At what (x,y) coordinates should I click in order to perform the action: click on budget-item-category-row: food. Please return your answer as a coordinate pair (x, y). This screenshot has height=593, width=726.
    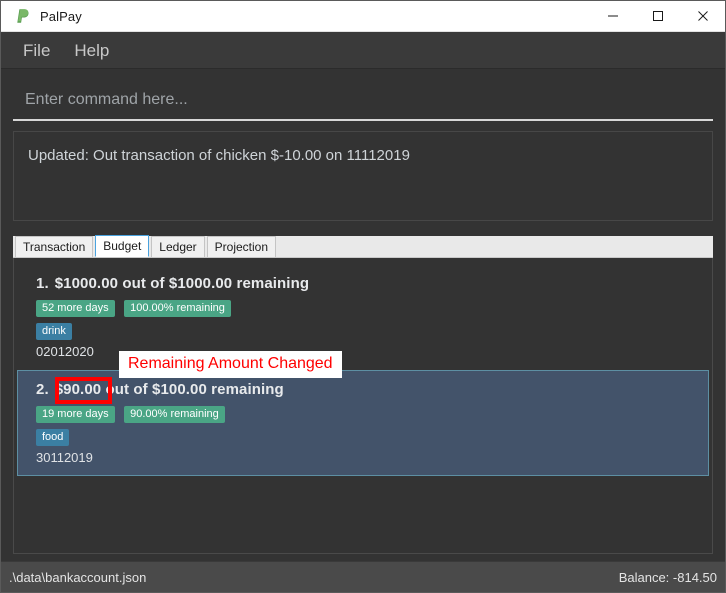
    Looking at the image, I should click on (372, 437).